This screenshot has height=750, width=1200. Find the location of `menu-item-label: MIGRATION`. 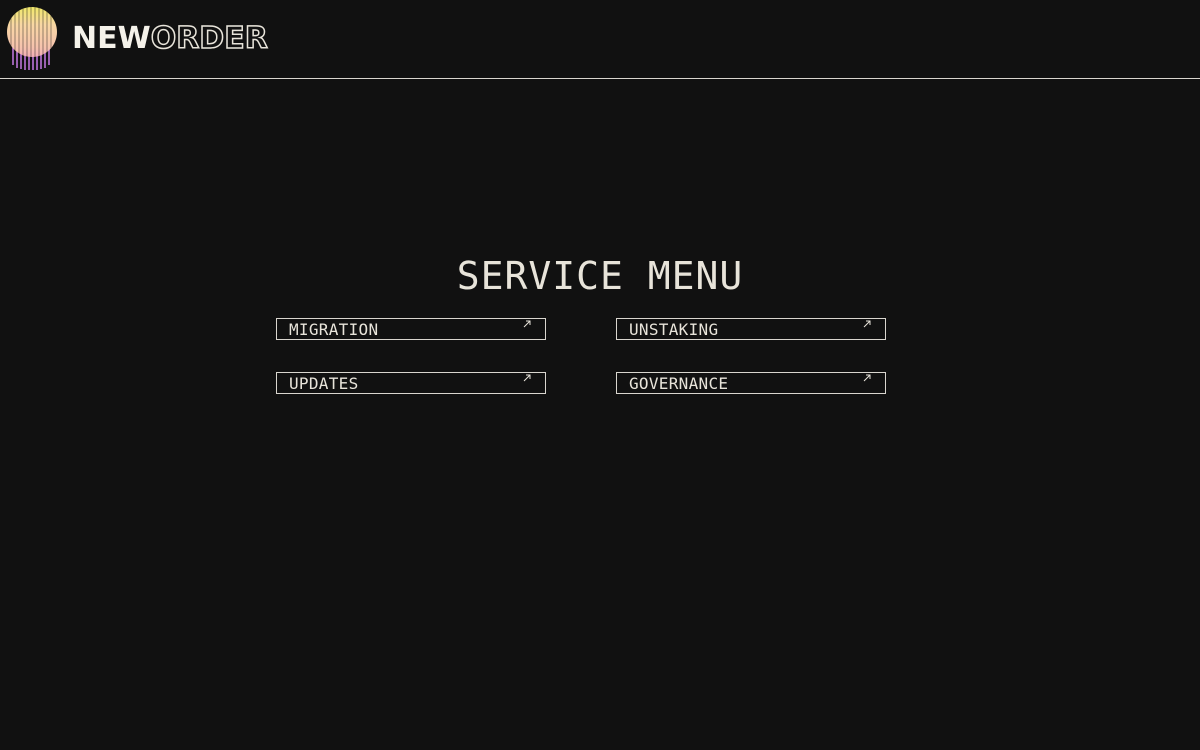

menu-item-label: MIGRATION is located at coordinates (334, 329).